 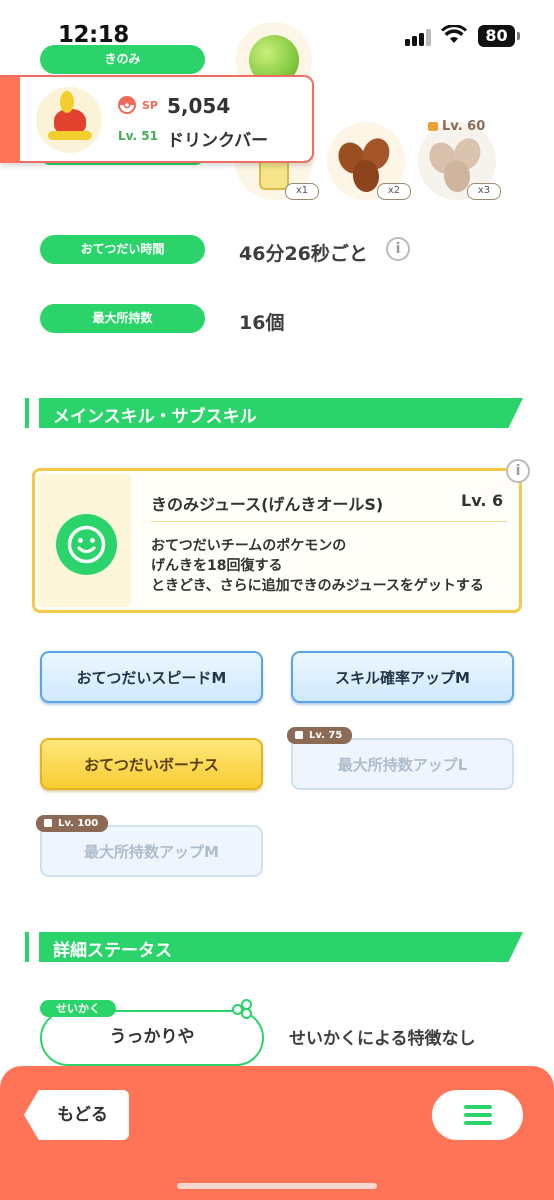 What do you see at coordinates (151, 677) in the screenshot?
I see `subskill-help-speed: おてつだいスピードM` at bounding box center [151, 677].